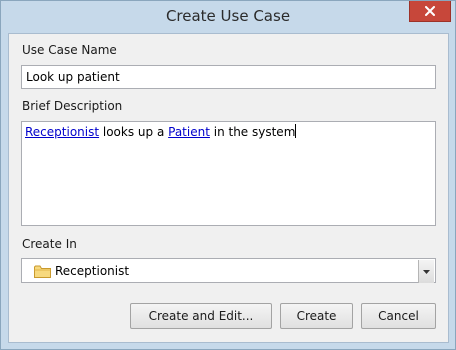 This screenshot has width=456, height=350. I want to click on use-case-name-field, so click(228, 77).